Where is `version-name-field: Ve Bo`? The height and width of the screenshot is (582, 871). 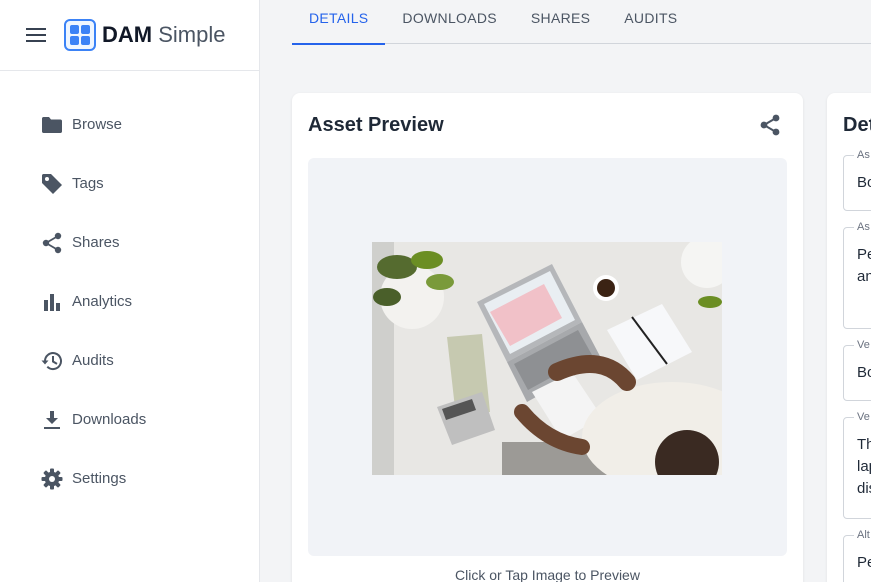
version-name-field: Ve Bo is located at coordinates (857, 370).